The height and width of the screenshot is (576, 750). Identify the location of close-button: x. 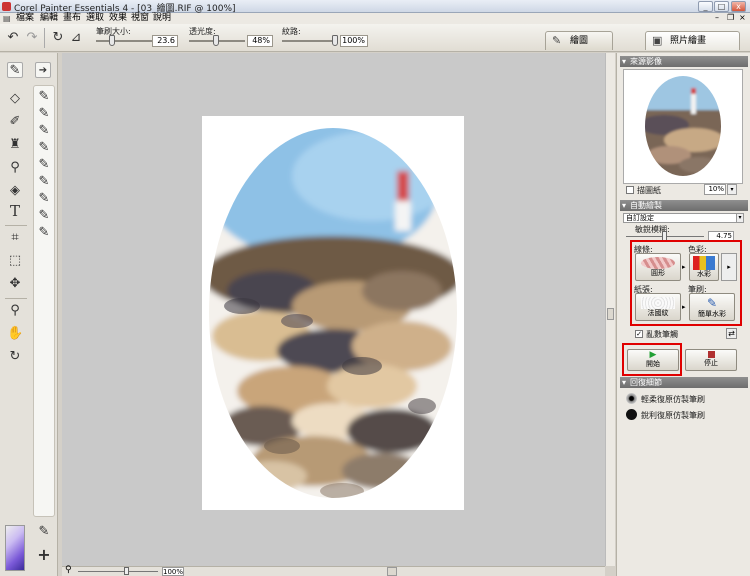
(738, 6).